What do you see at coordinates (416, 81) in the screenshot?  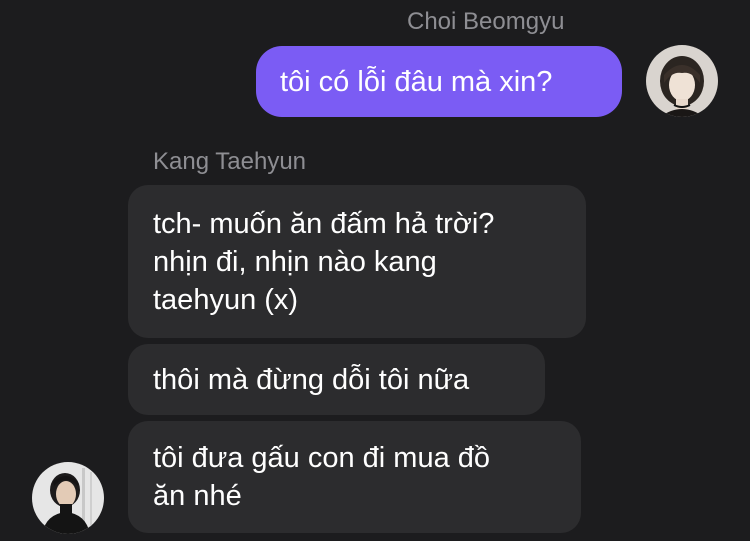 I see `message-text: tôi có lỗi đâu mà xin?` at bounding box center [416, 81].